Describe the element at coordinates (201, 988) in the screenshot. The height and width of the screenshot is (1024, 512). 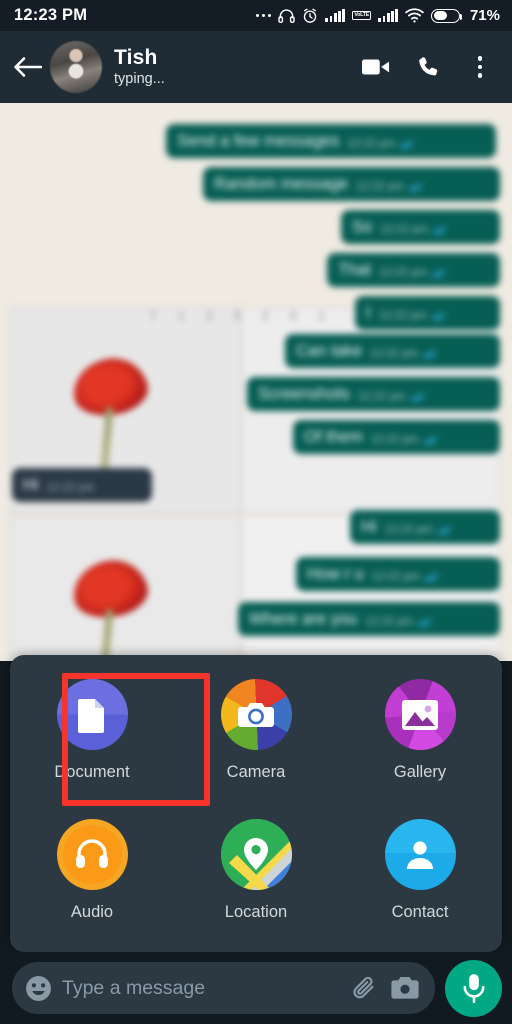
I see `message-input-placeholder: Type a message` at that location.